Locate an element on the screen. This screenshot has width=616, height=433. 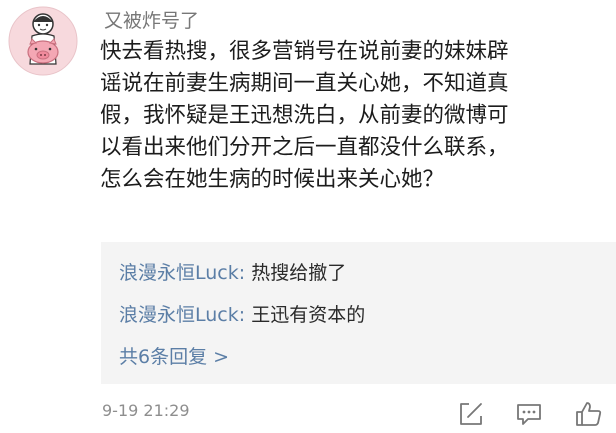
reply-text: 热搜给撤了 is located at coordinates (299, 273).